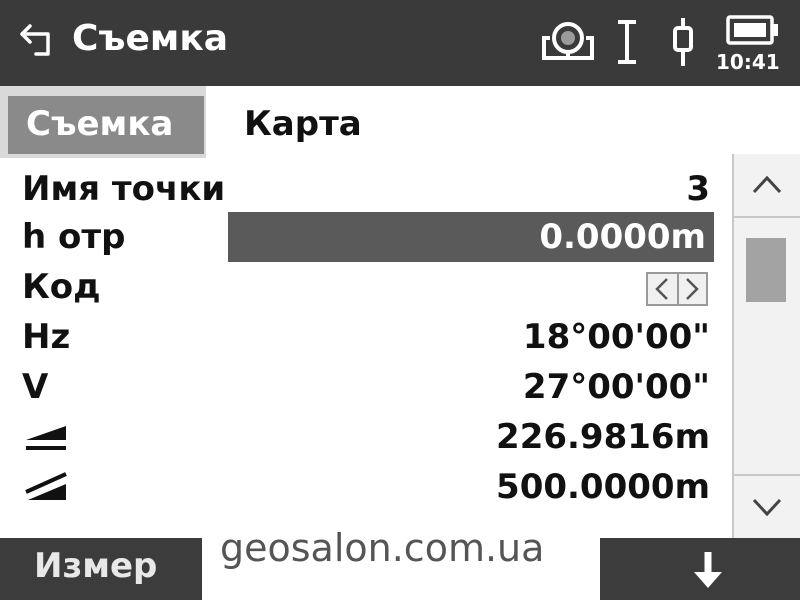  Describe the element at coordinates (766, 270) in the screenshot. I see `scroll-thumb` at that location.